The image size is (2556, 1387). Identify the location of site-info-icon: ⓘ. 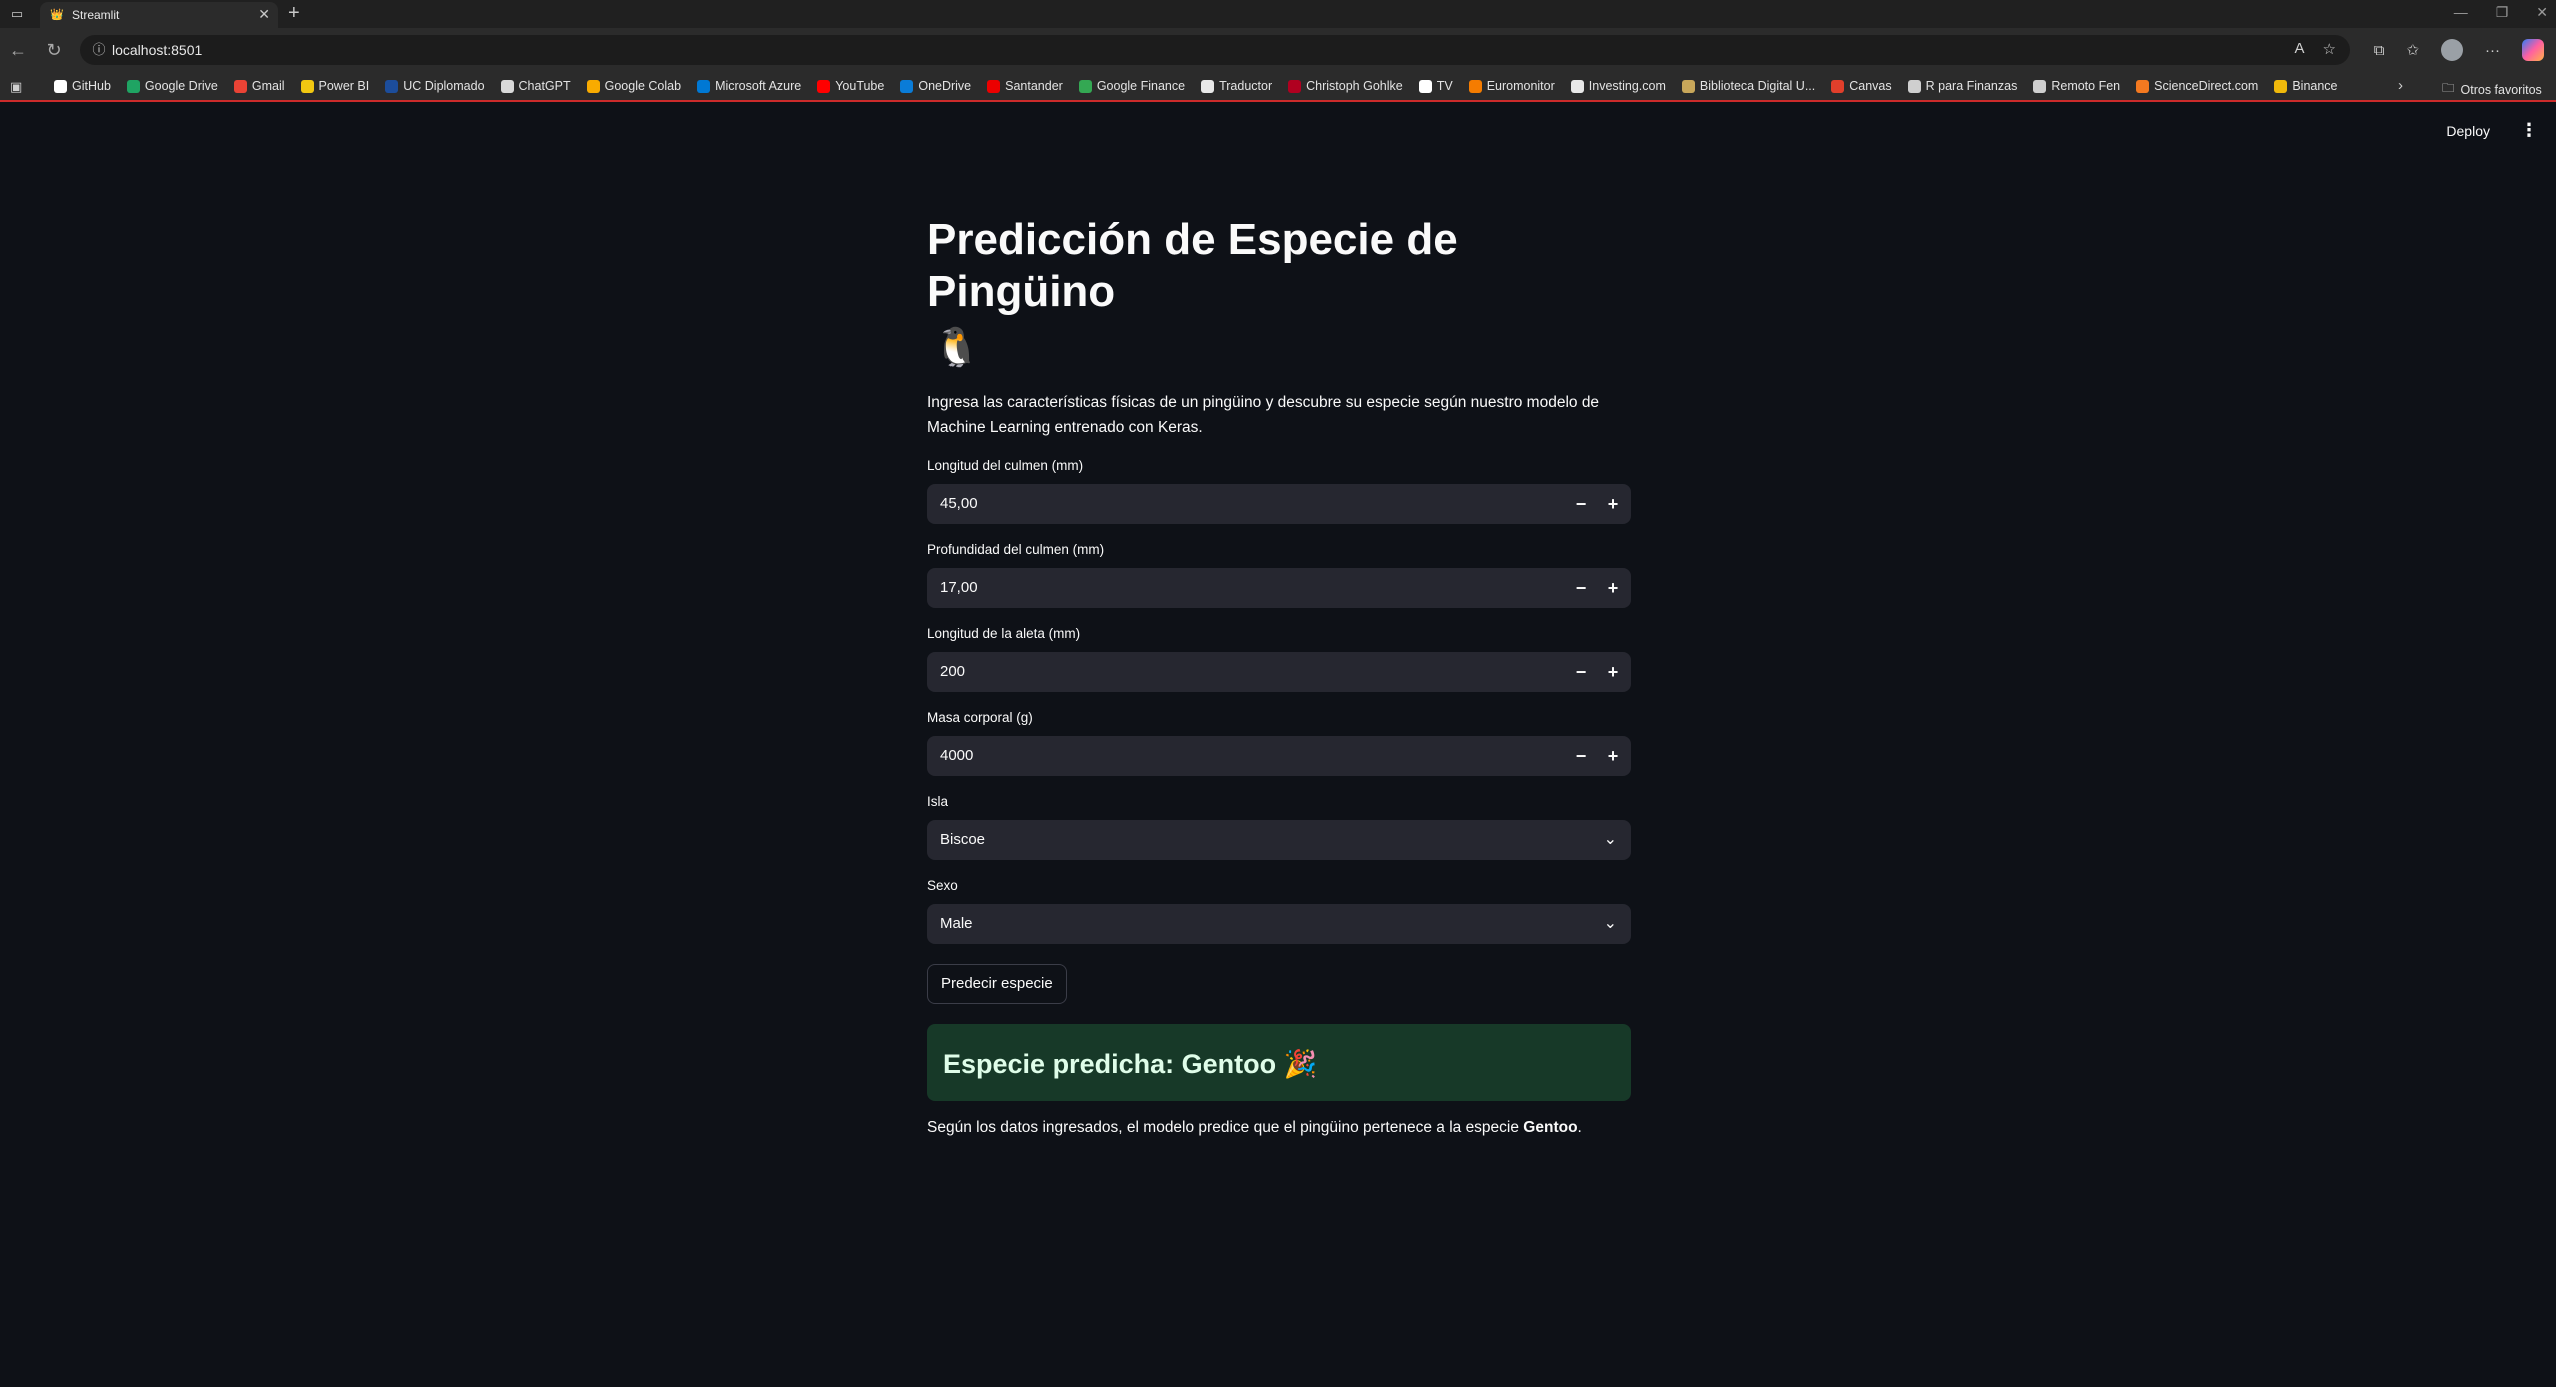
(99, 50).